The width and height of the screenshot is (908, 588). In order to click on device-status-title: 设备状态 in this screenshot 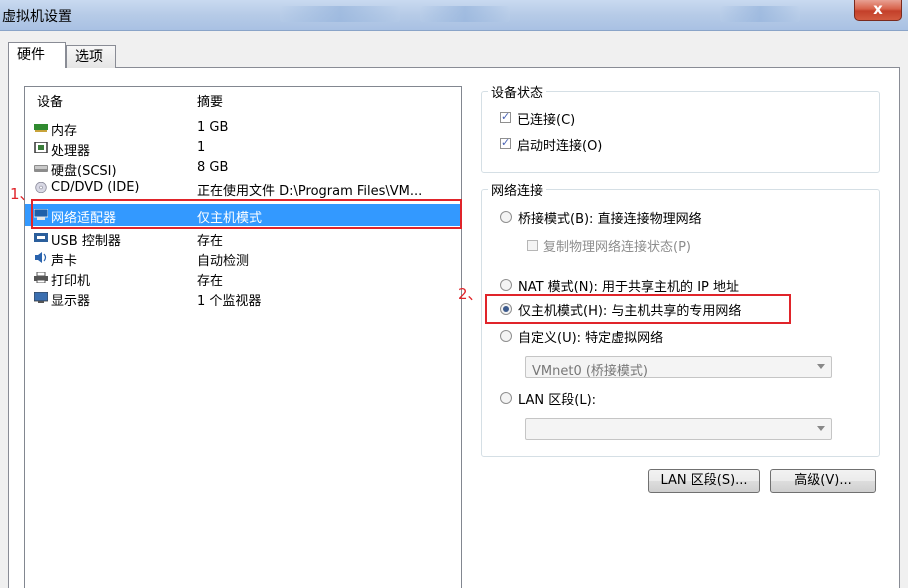, I will do `click(517, 91)`.